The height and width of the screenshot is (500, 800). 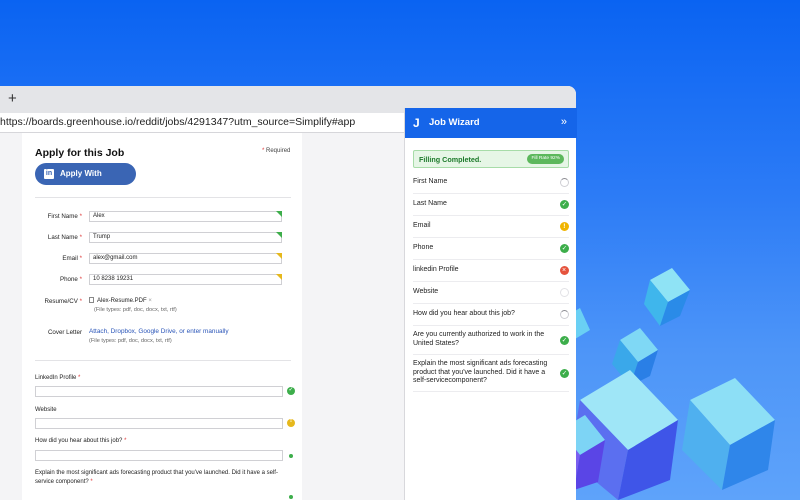 What do you see at coordinates (135, 310) in the screenshot?
I see `resume-file-types: (File types: pdf, doc, docx, txt, rtf)` at bounding box center [135, 310].